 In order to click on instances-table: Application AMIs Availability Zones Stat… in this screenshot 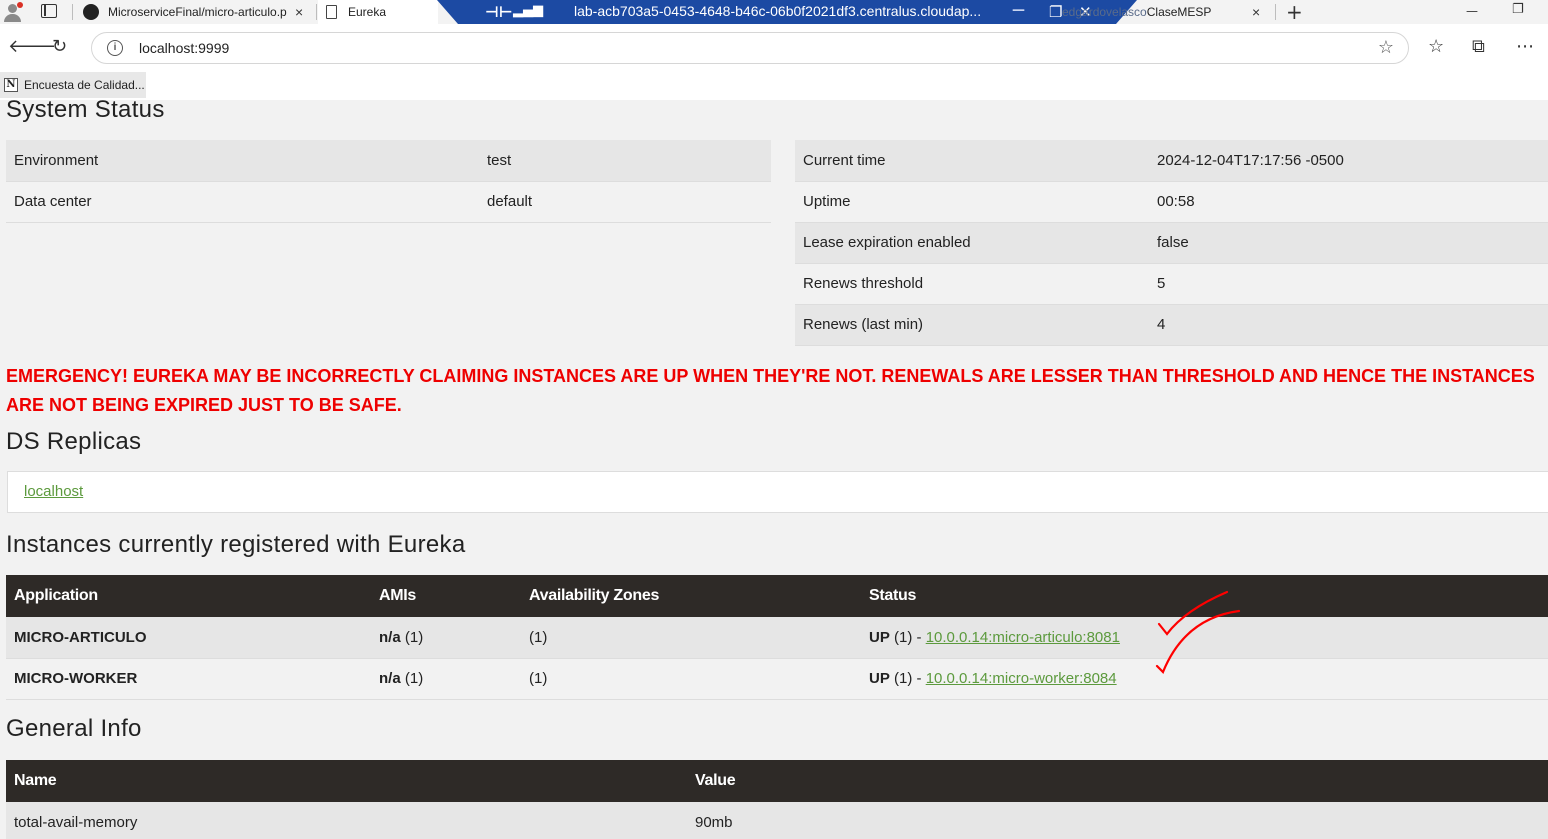, I will do `click(777, 637)`.